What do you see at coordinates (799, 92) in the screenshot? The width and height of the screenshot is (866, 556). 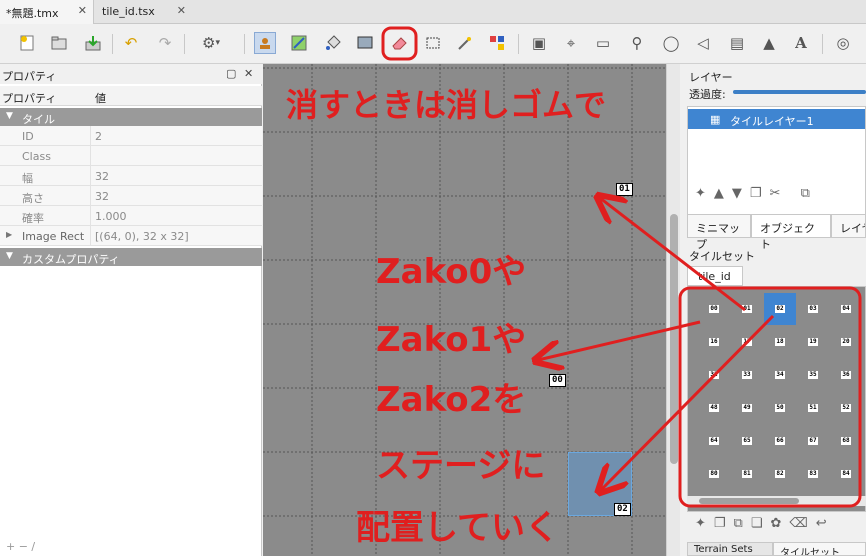 I see `opacity-slider` at bounding box center [799, 92].